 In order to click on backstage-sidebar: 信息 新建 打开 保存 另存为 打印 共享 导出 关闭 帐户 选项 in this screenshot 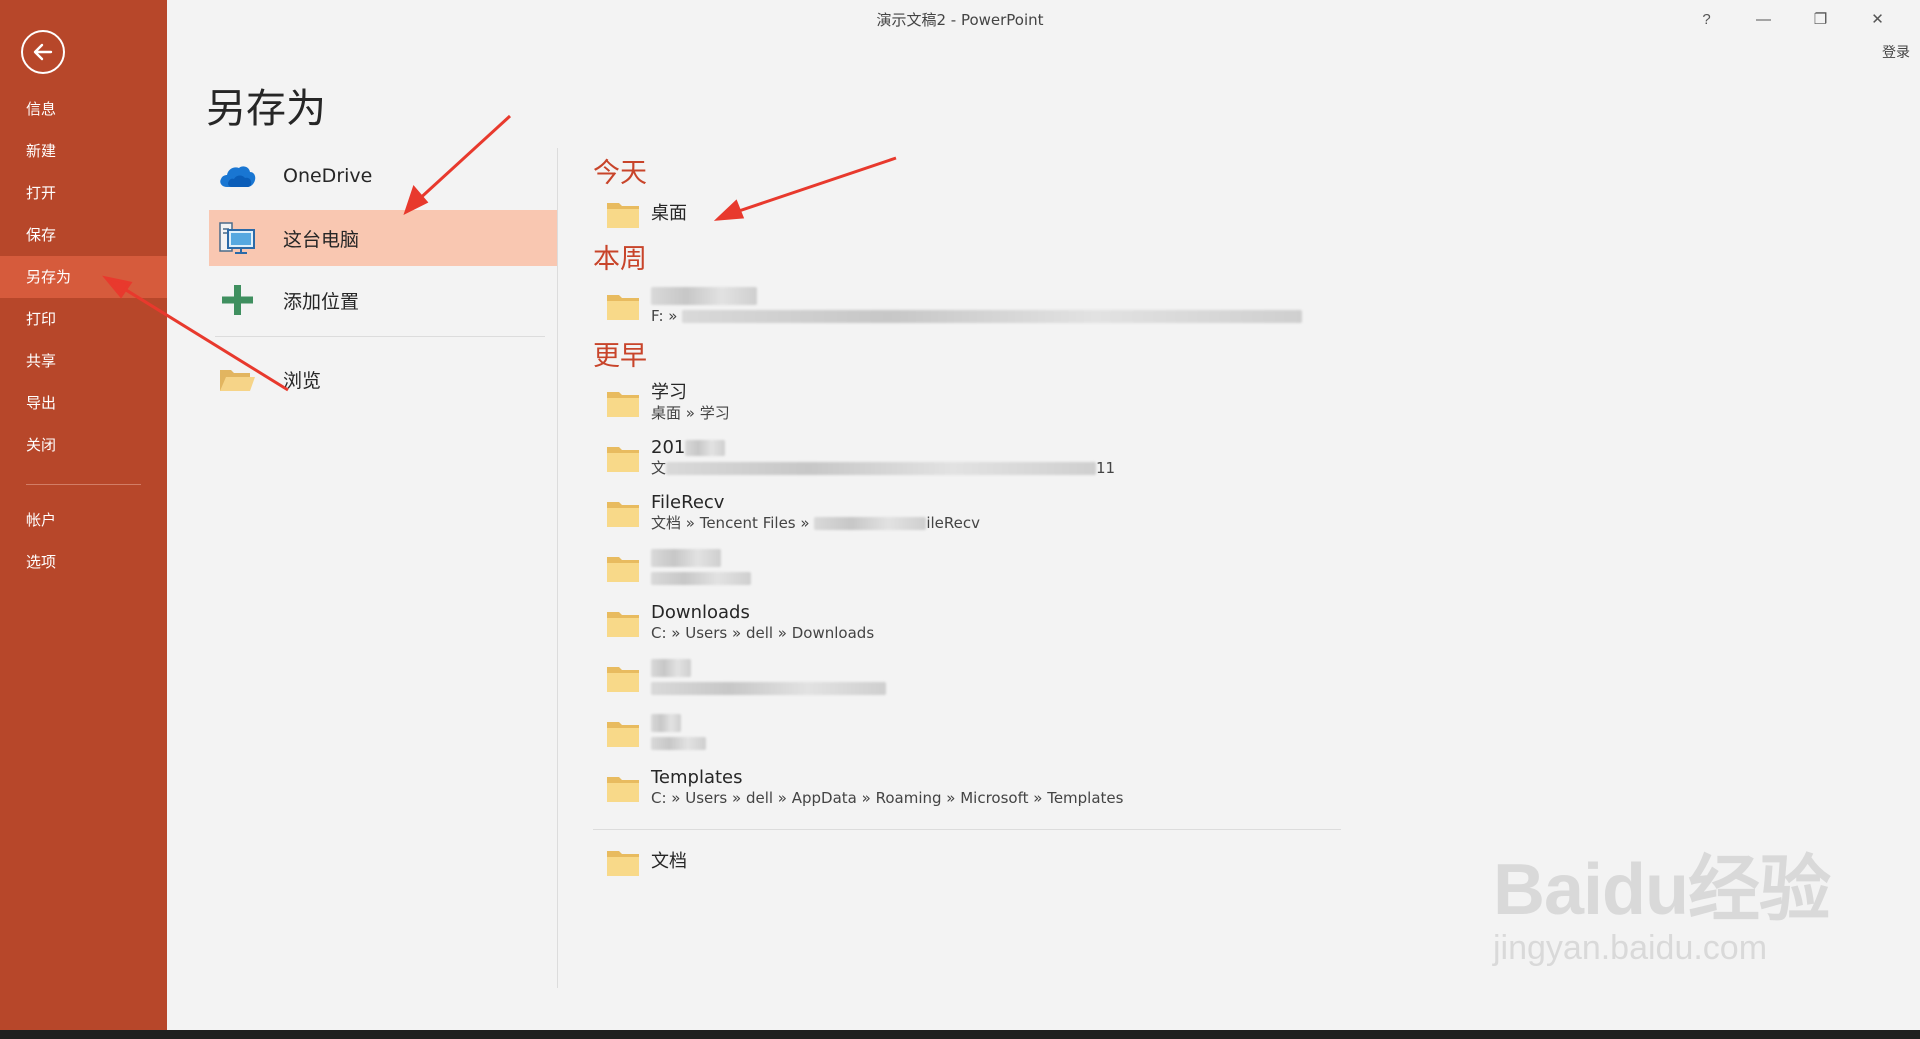, I will do `click(83, 515)`.